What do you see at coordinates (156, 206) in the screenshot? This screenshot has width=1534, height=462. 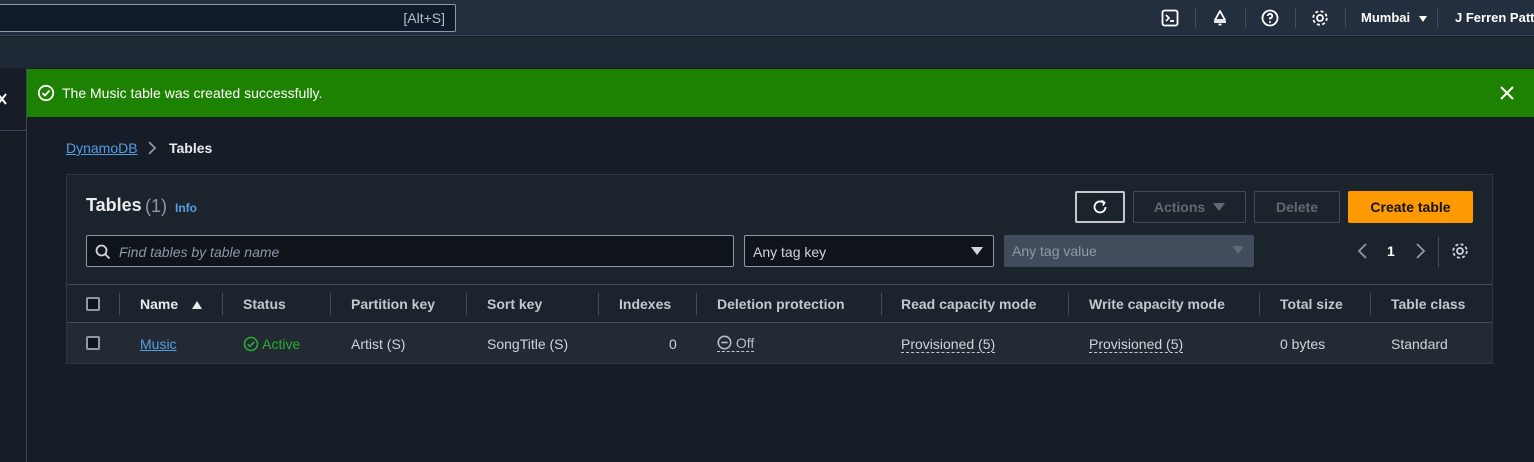 I see `table-count: (1)` at bounding box center [156, 206].